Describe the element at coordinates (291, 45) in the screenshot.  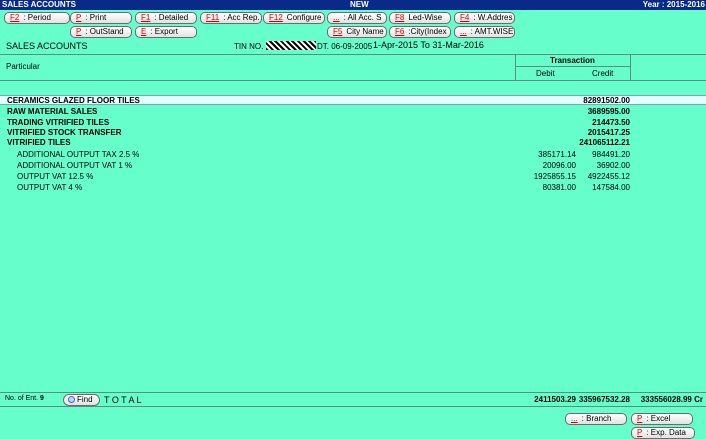
I see `tin-redacted` at that location.